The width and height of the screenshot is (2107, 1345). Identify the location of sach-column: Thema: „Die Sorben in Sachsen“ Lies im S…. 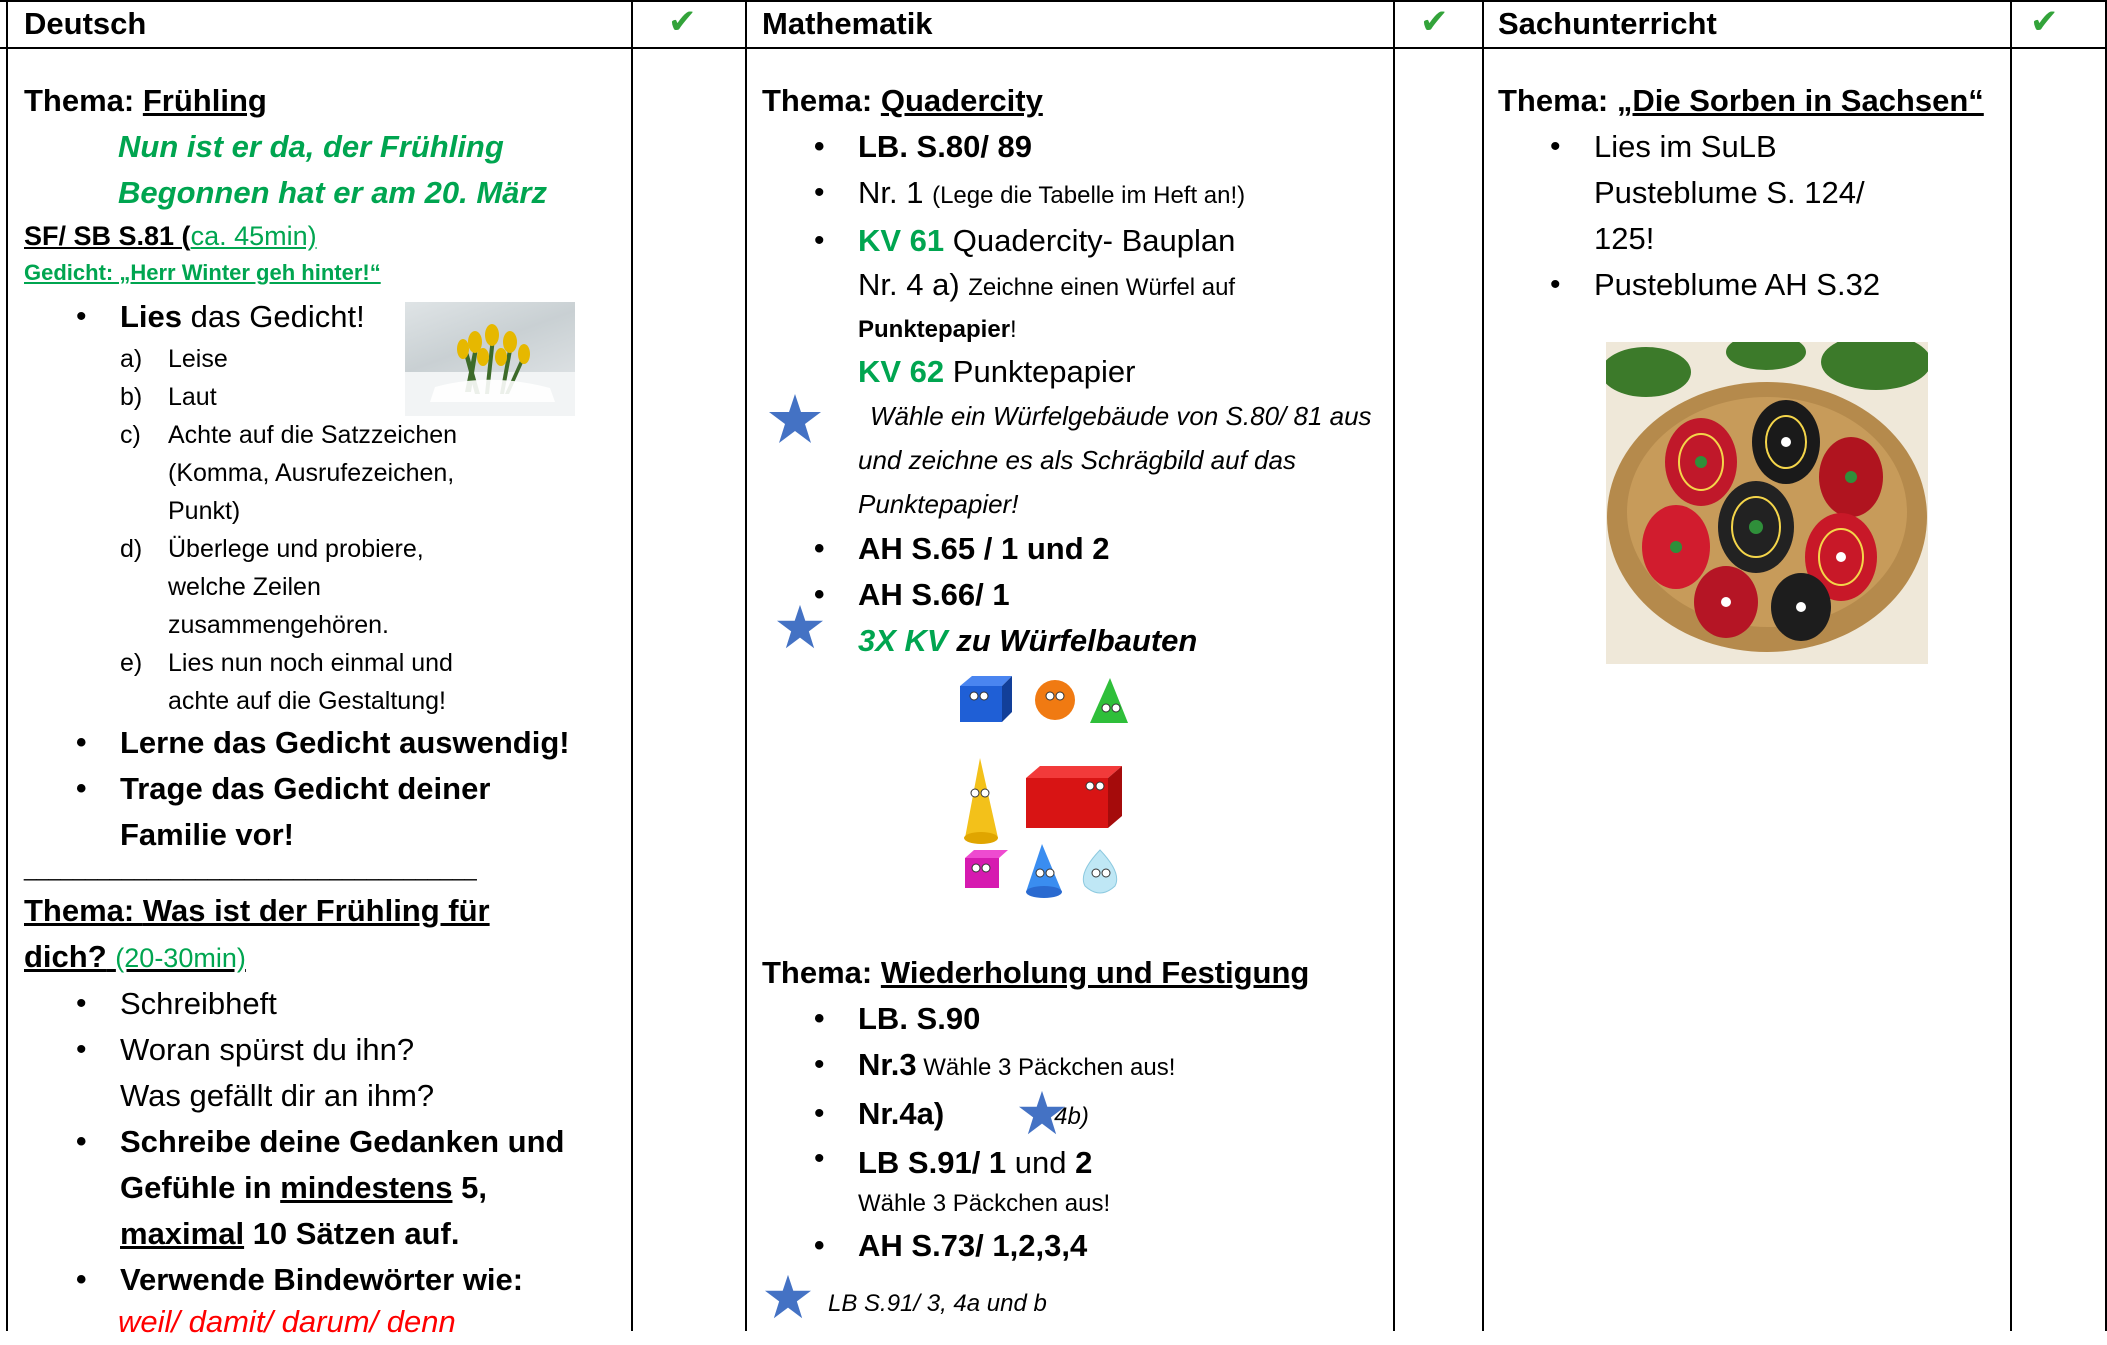
(1750, 193).